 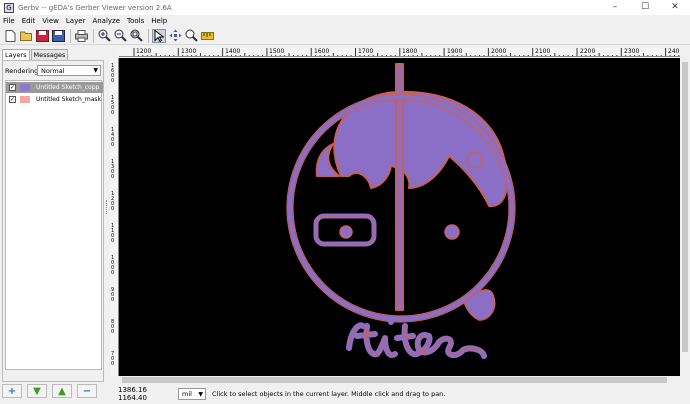 I want to click on menu-help: Help, so click(x=159, y=21).